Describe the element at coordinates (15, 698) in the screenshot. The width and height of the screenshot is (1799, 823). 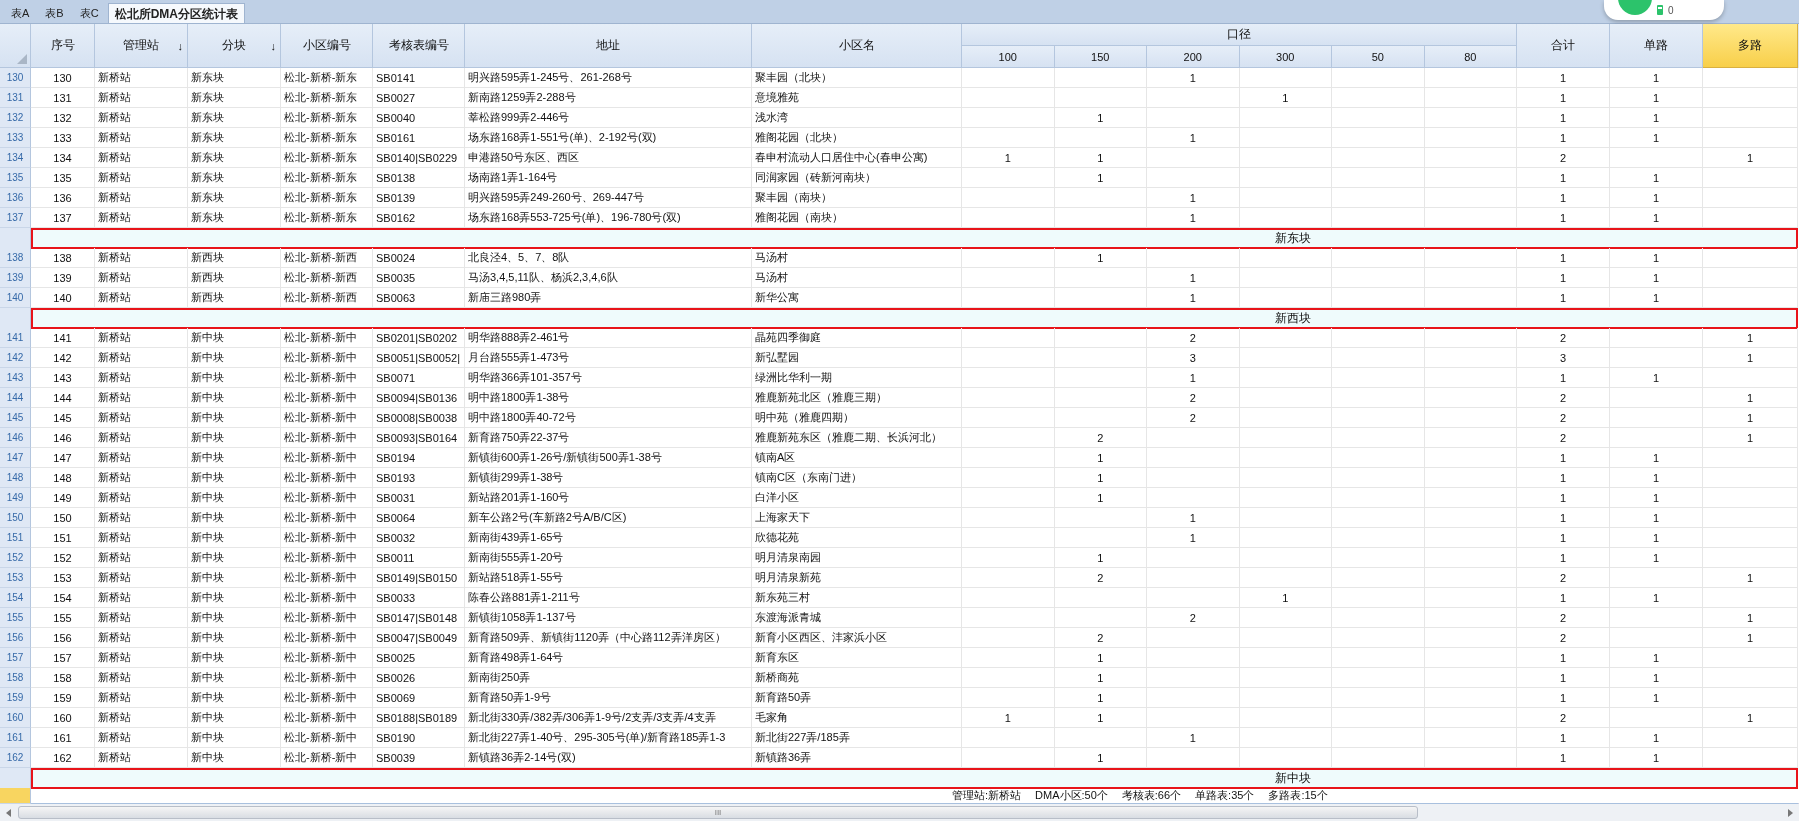
I see `row-header: 159` at that location.